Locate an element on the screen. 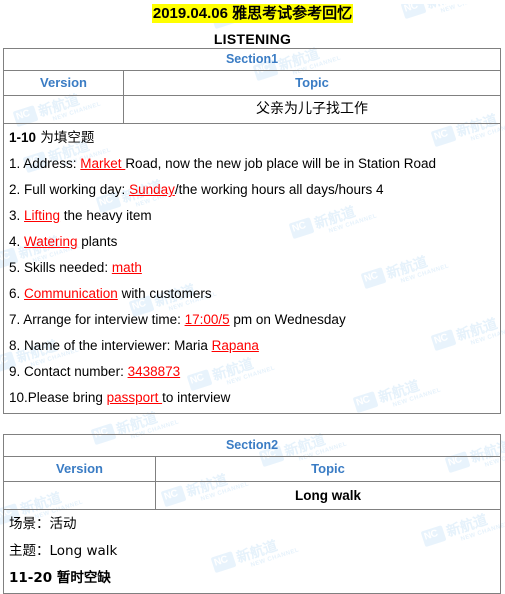 This screenshot has width=505, height=594. section2-version-value is located at coordinates (79, 495).